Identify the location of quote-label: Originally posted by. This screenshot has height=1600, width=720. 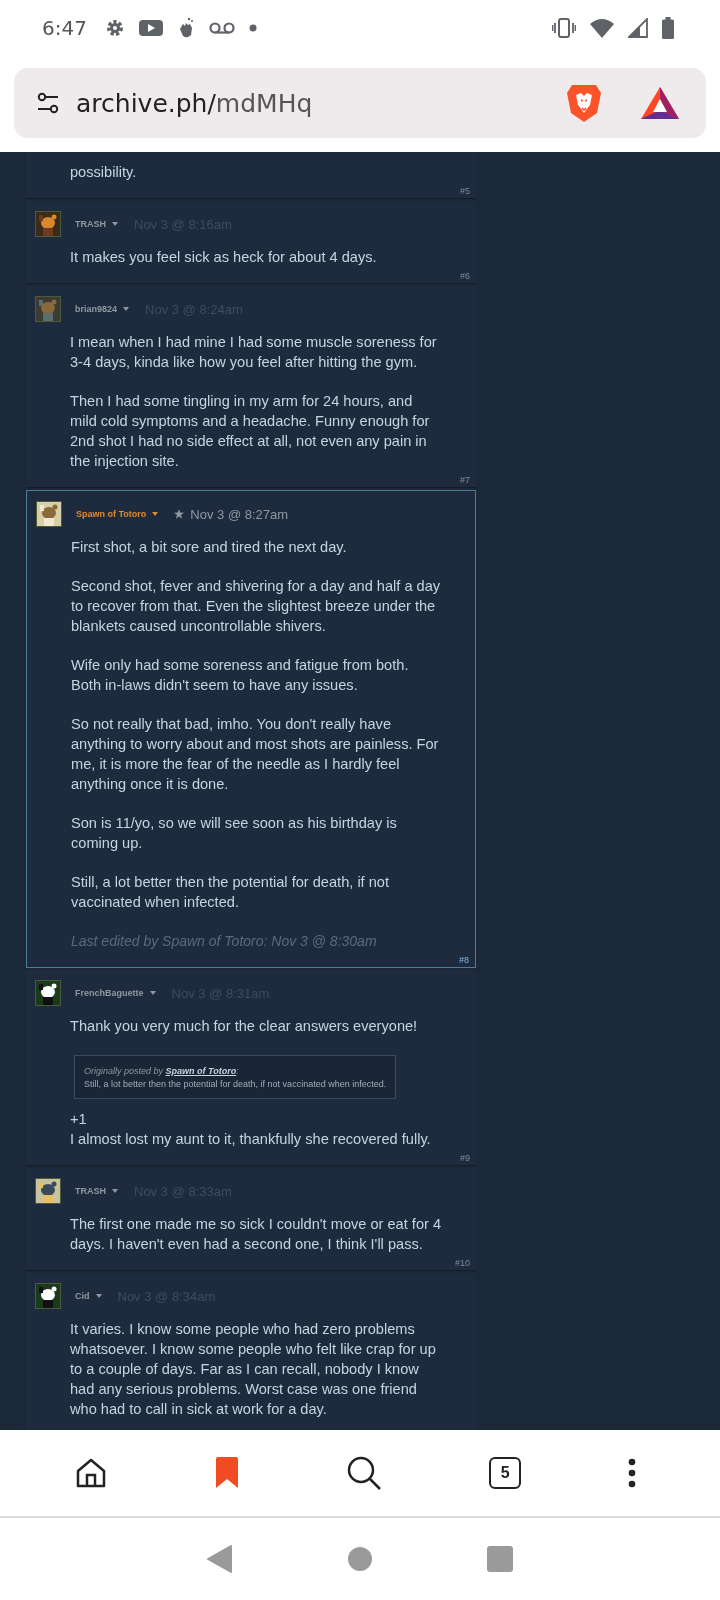
(124, 1071).